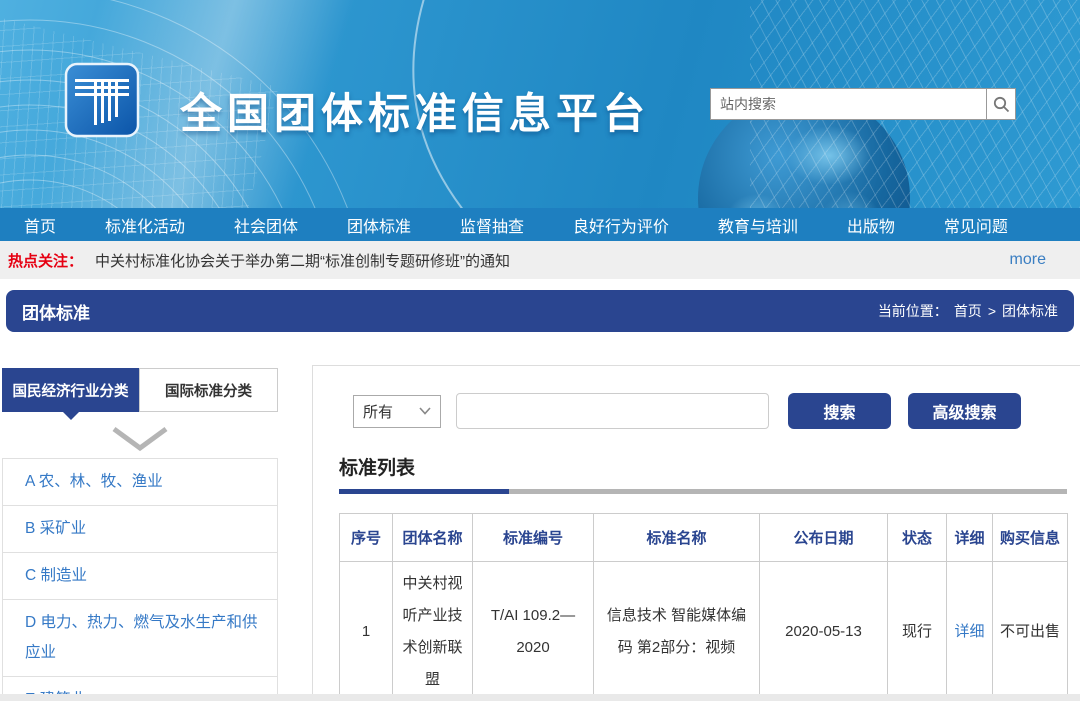 Image resolution: width=1080 pixels, height=701 pixels. What do you see at coordinates (397, 411) in the screenshot?
I see `category-select: 所有` at bounding box center [397, 411].